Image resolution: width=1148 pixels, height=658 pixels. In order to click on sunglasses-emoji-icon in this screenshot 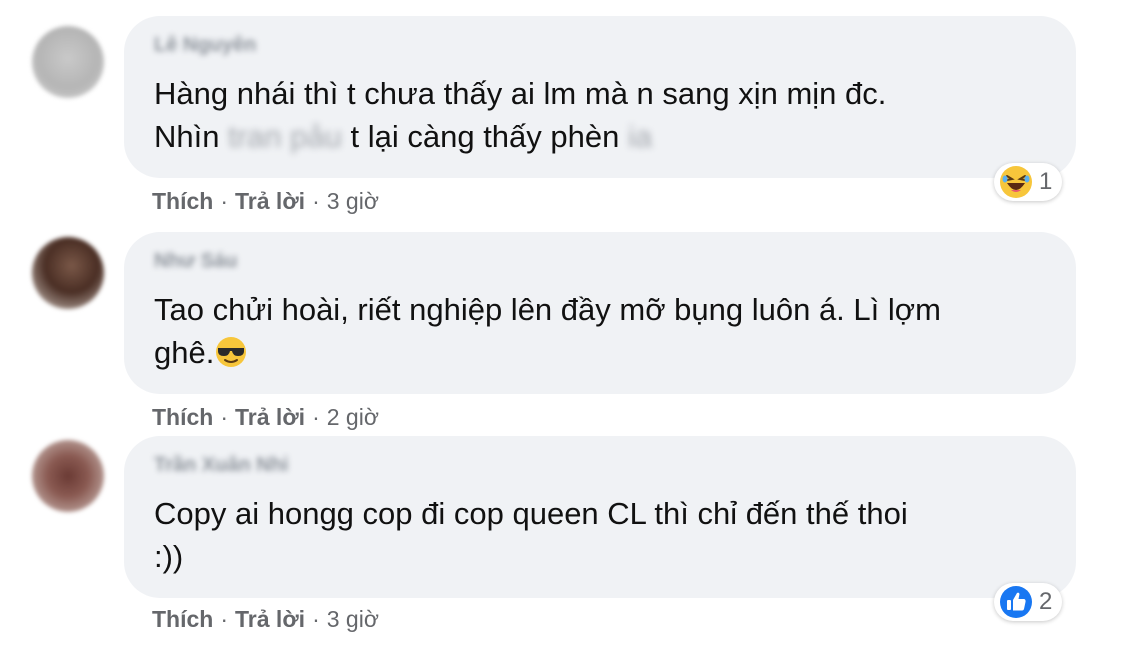, I will do `click(231, 351)`.